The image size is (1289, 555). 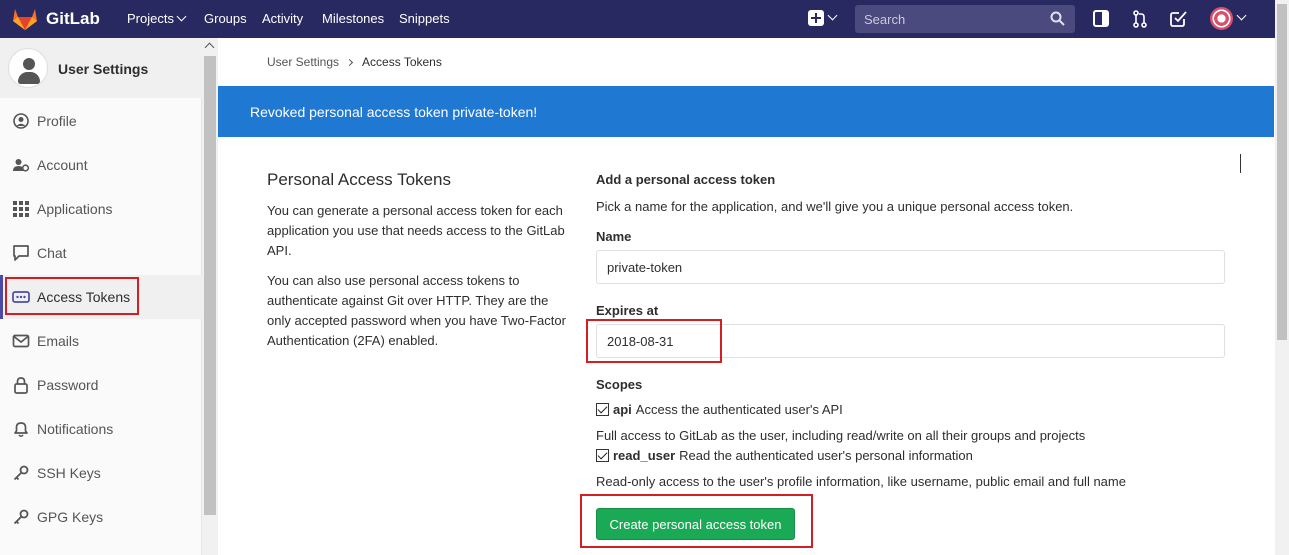 What do you see at coordinates (644, 455) in the screenshot?
I see `scope-name: read_user` at bounding box center [644, 455].